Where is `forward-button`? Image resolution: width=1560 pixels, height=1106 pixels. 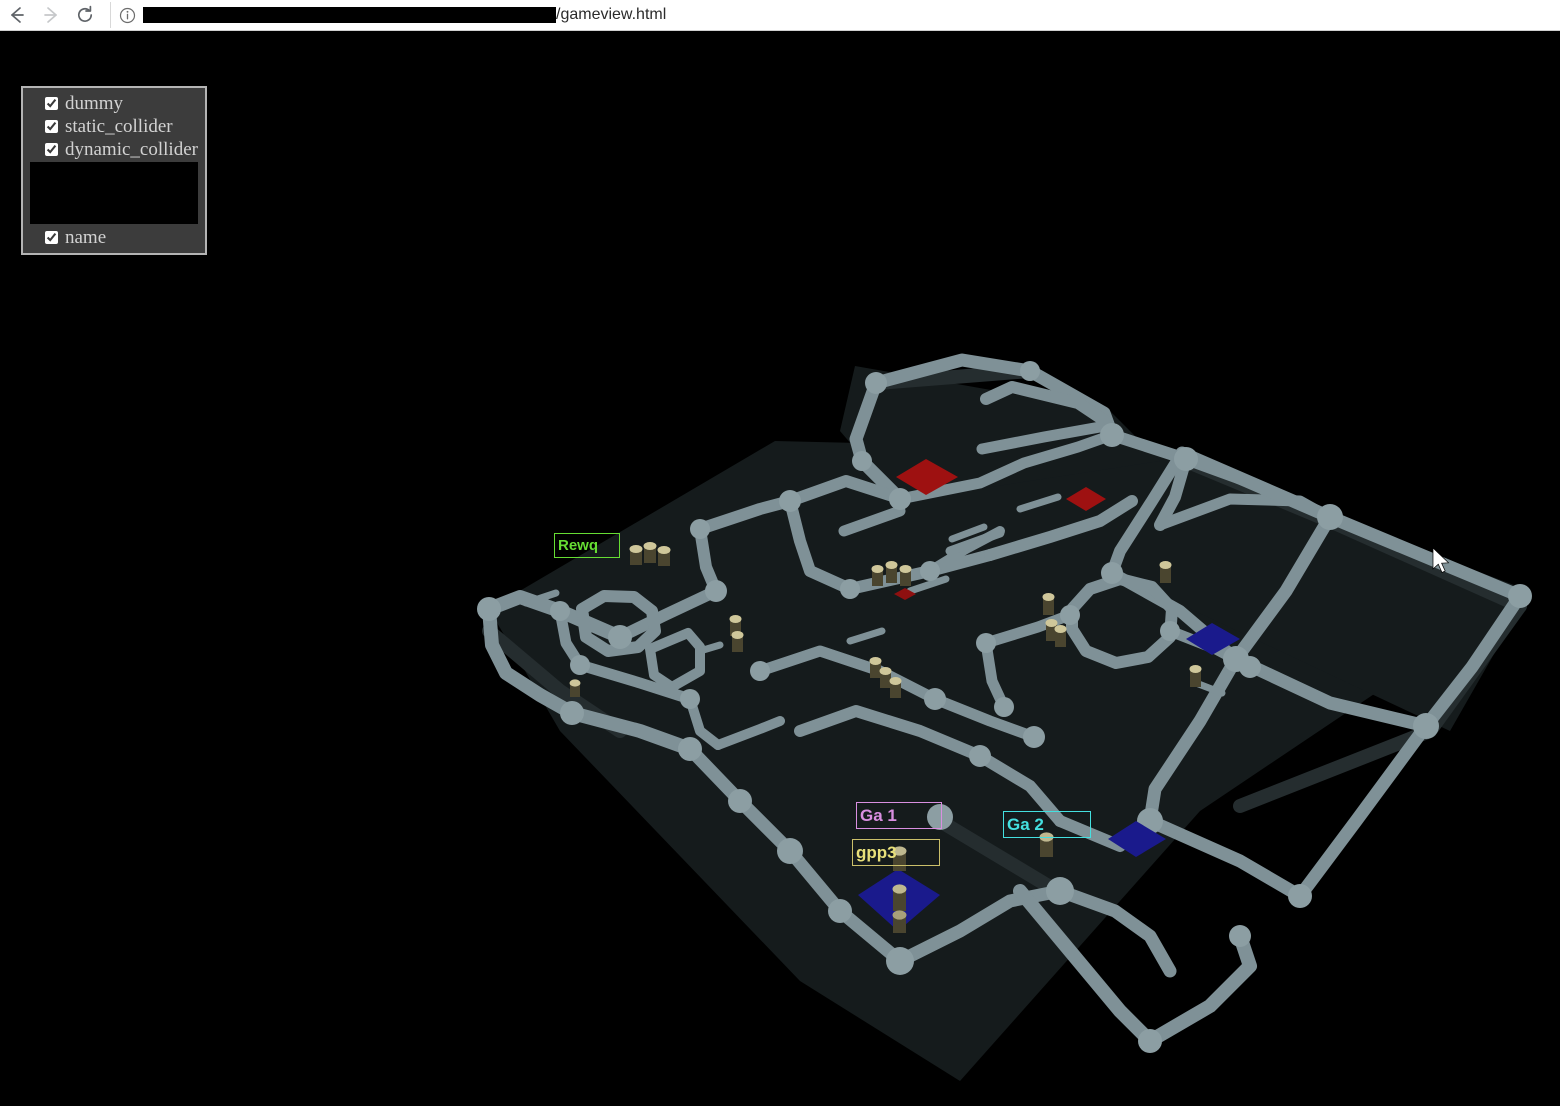 forward-button is located at coordinates (51, 15).